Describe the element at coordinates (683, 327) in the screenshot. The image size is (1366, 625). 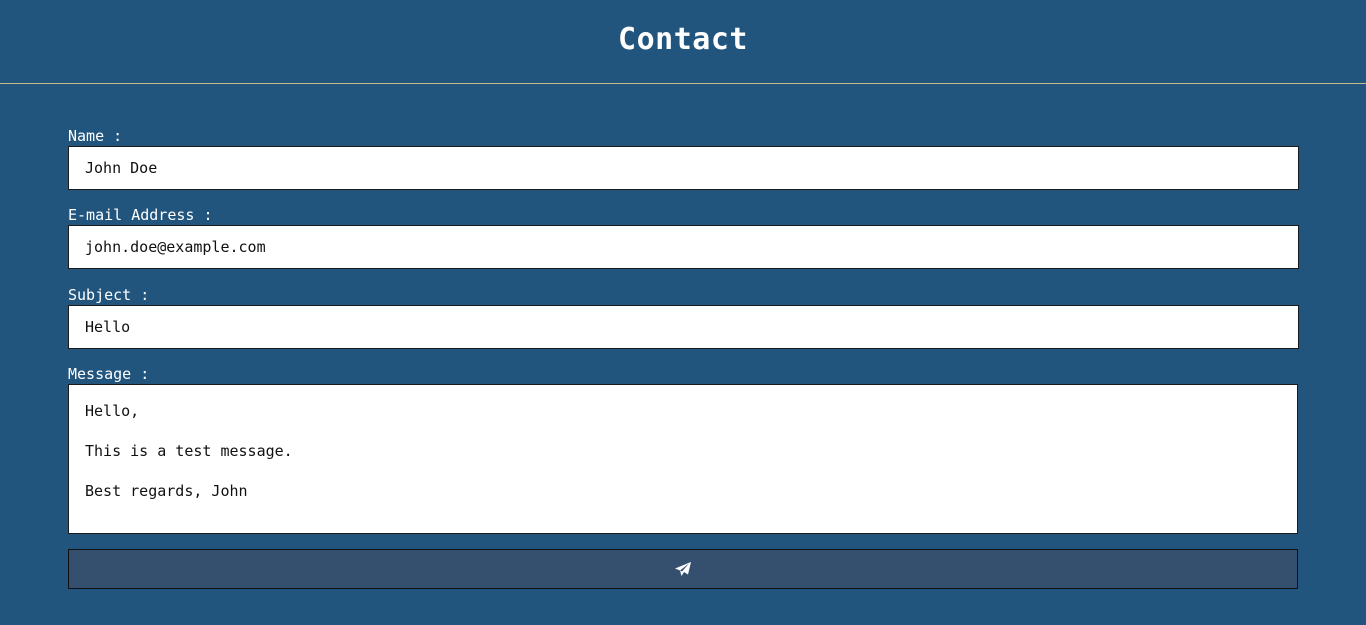
I see `subject-field` at that location.